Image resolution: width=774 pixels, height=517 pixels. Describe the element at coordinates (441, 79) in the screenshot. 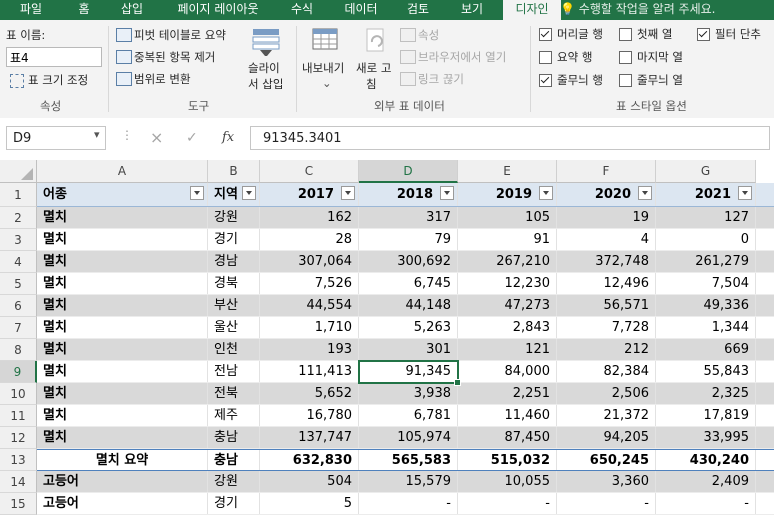

I see `unlink-button: 링크 끊기` at that location.